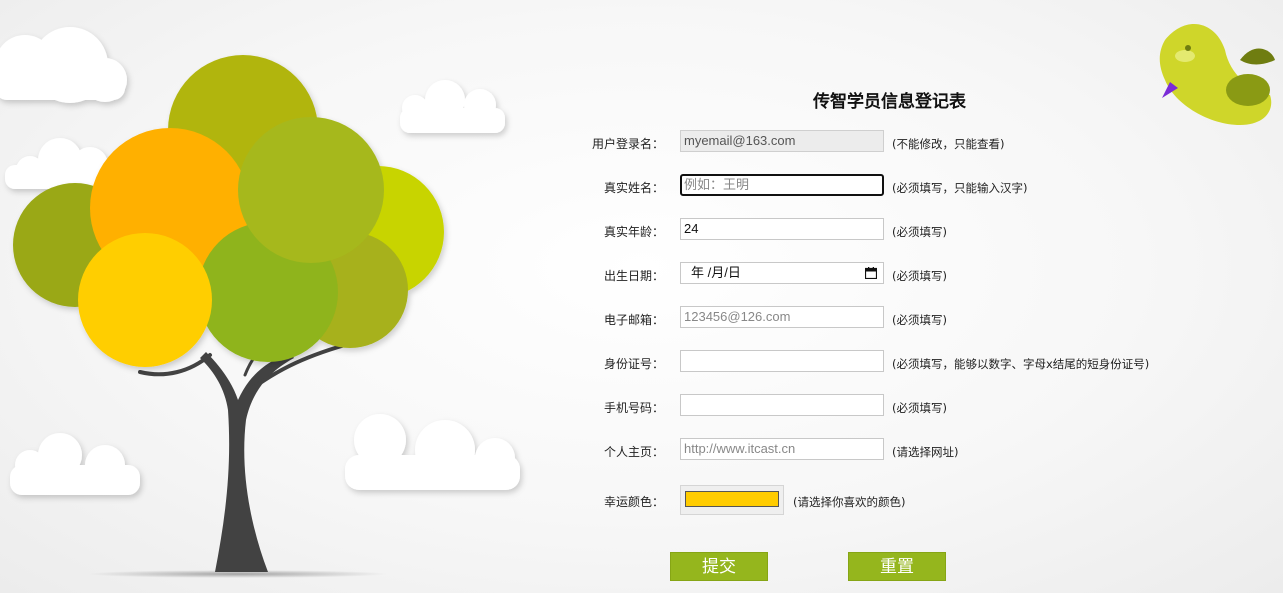  Describe the element at coordinates (782, 405) in the screenshot. I see `phone-input` at that location.